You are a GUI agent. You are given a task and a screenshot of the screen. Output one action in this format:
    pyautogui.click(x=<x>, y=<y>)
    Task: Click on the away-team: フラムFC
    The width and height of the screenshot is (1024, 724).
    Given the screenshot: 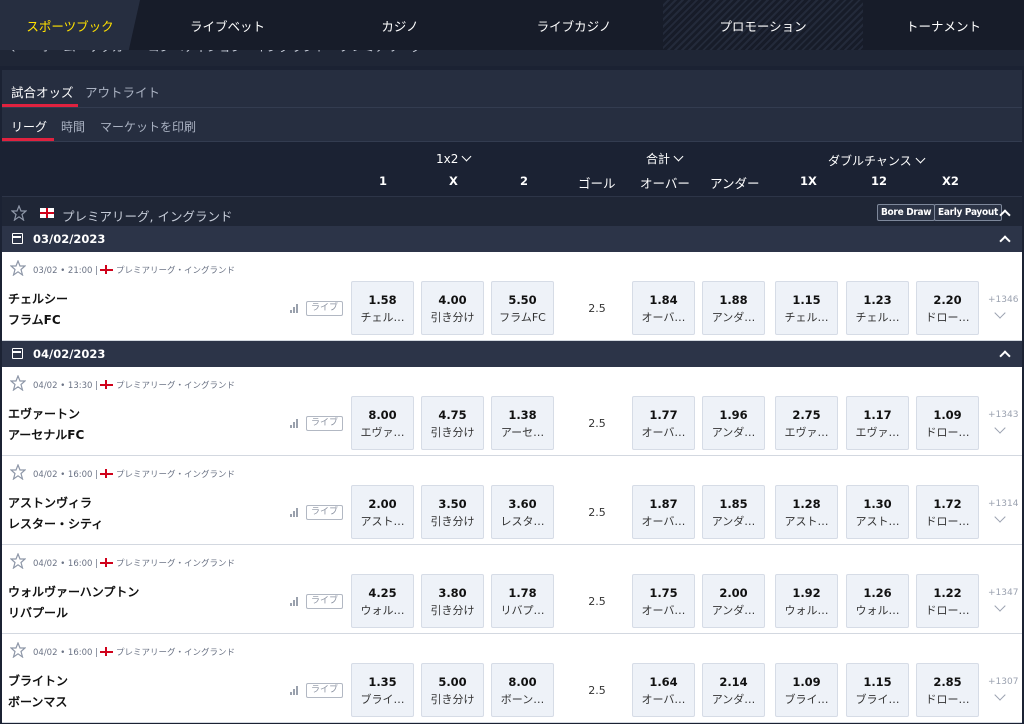 What is the action you would take?
    pyautogui.click(x=34, y=319)
    